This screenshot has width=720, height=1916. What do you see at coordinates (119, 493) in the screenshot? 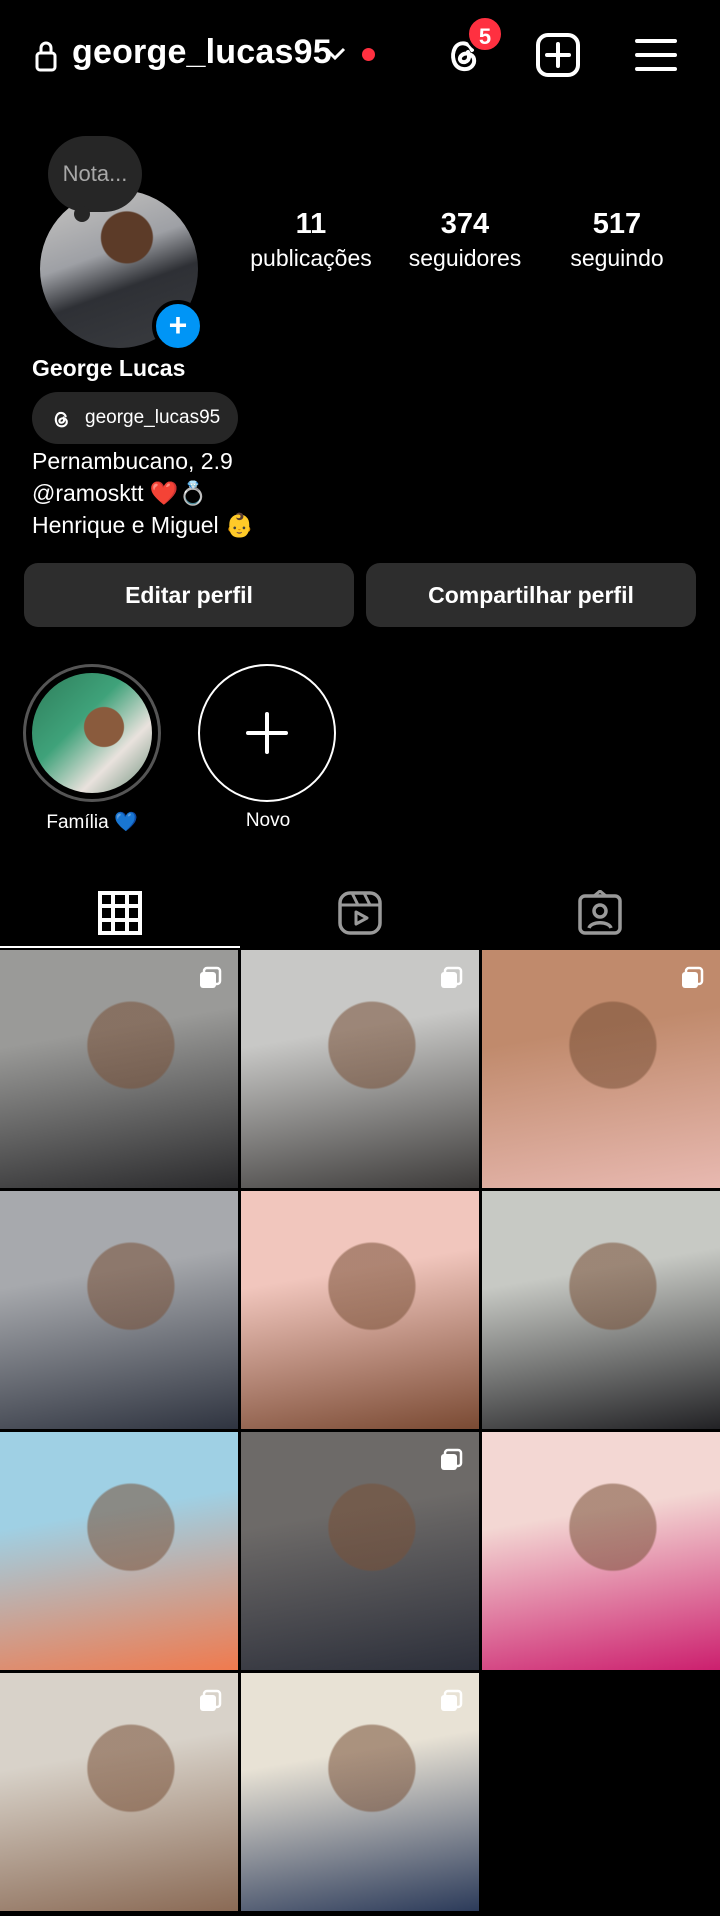
I see `bio-line-mention: @ramosktt ❤️💍` at bounding box center [119, 493].